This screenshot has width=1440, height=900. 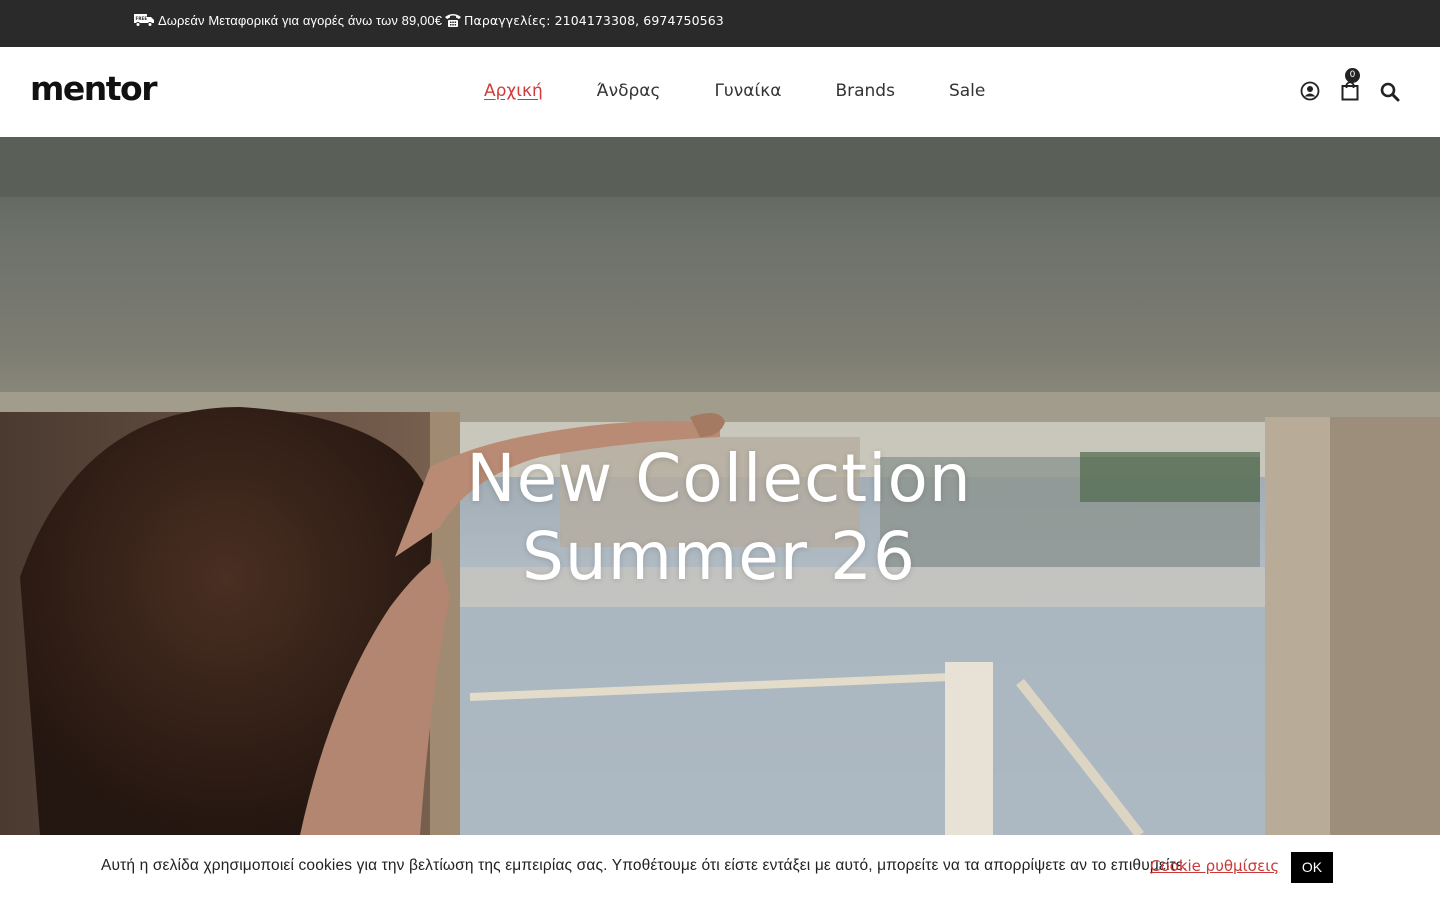 What do you see at coordinates (629, 91) in the screenshot?
I see `nav-item-men: Άνδρας` at bounding box center [629, 91].